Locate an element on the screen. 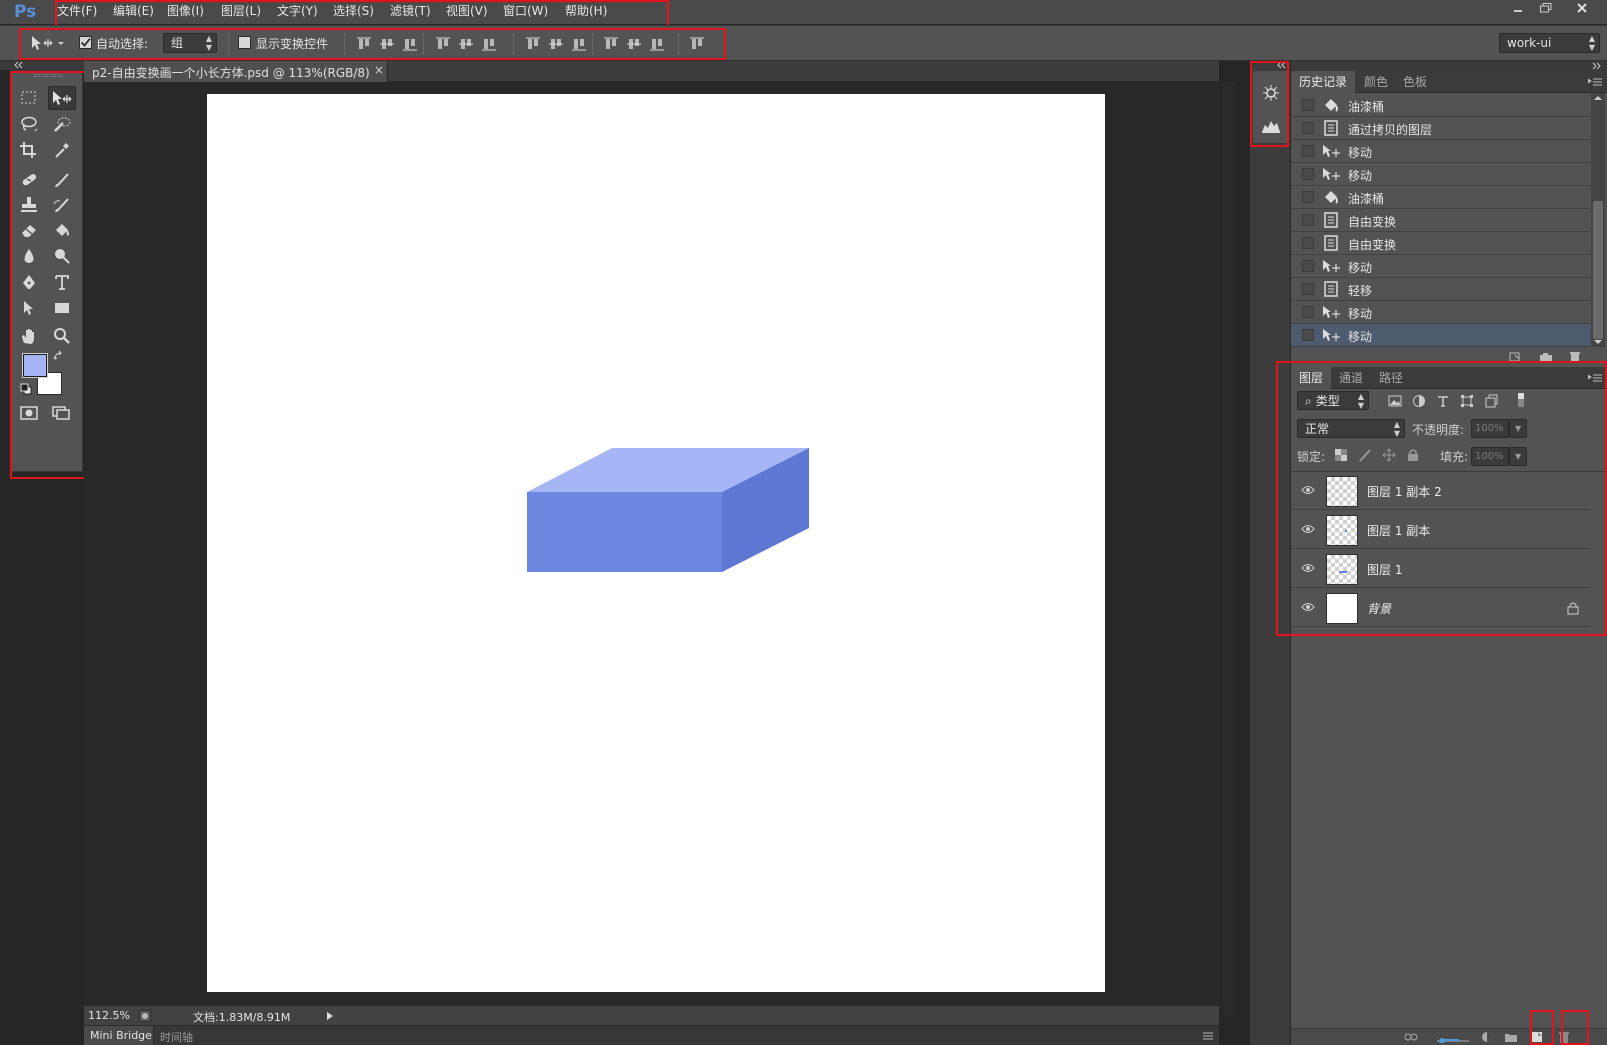 This screenshot has height=1045, width=1607. fill-input: 100% is located at coordinates (1490, 456).